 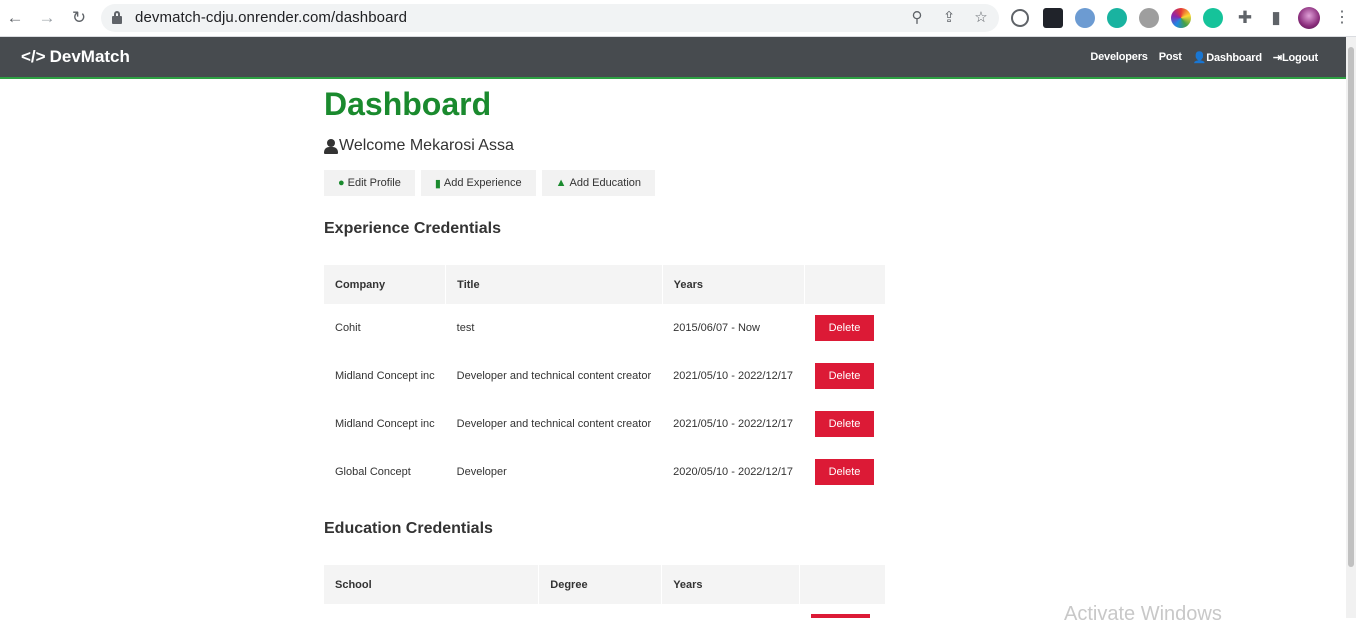 What do you see at coordinates (1234, 58) in the screenshot?
I see `nav-dashboard-label: Dashboard` at bounding box center [1234, 58].